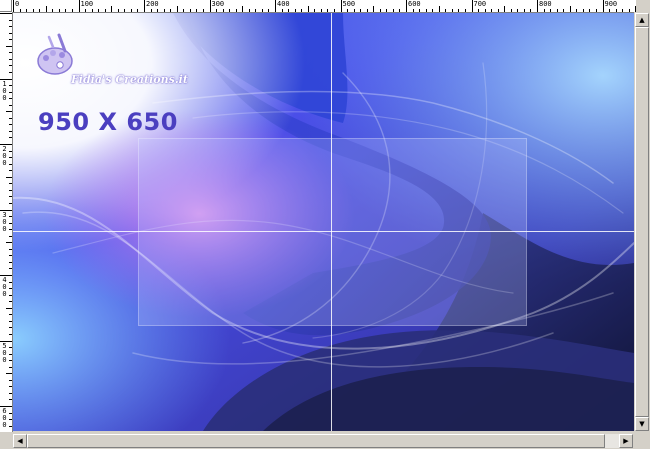  What do you see at coordinates (111, 66) in the screenshot?
I see `watermark-logo: Fidia's Creations.it` at bounding box center [111, 66].